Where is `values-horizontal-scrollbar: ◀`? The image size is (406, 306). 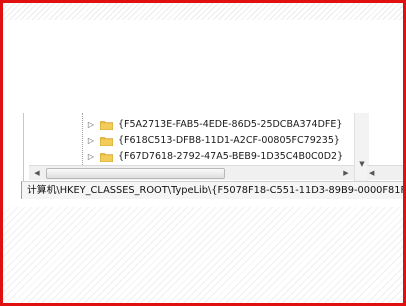 values-horizontal-scrollbar: ◀ is located at coordinates (385, 172).